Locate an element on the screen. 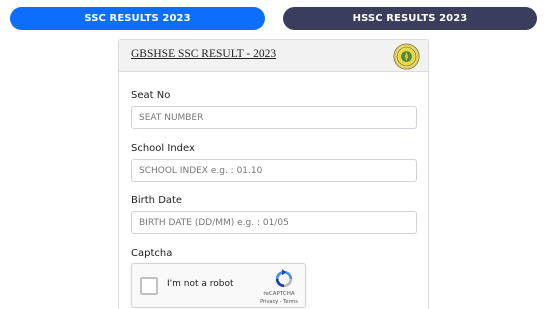 The width and height of the screenshot is (549, 309). recaptcha-privacy-link: Privacy is located at coordinates (269, 302).